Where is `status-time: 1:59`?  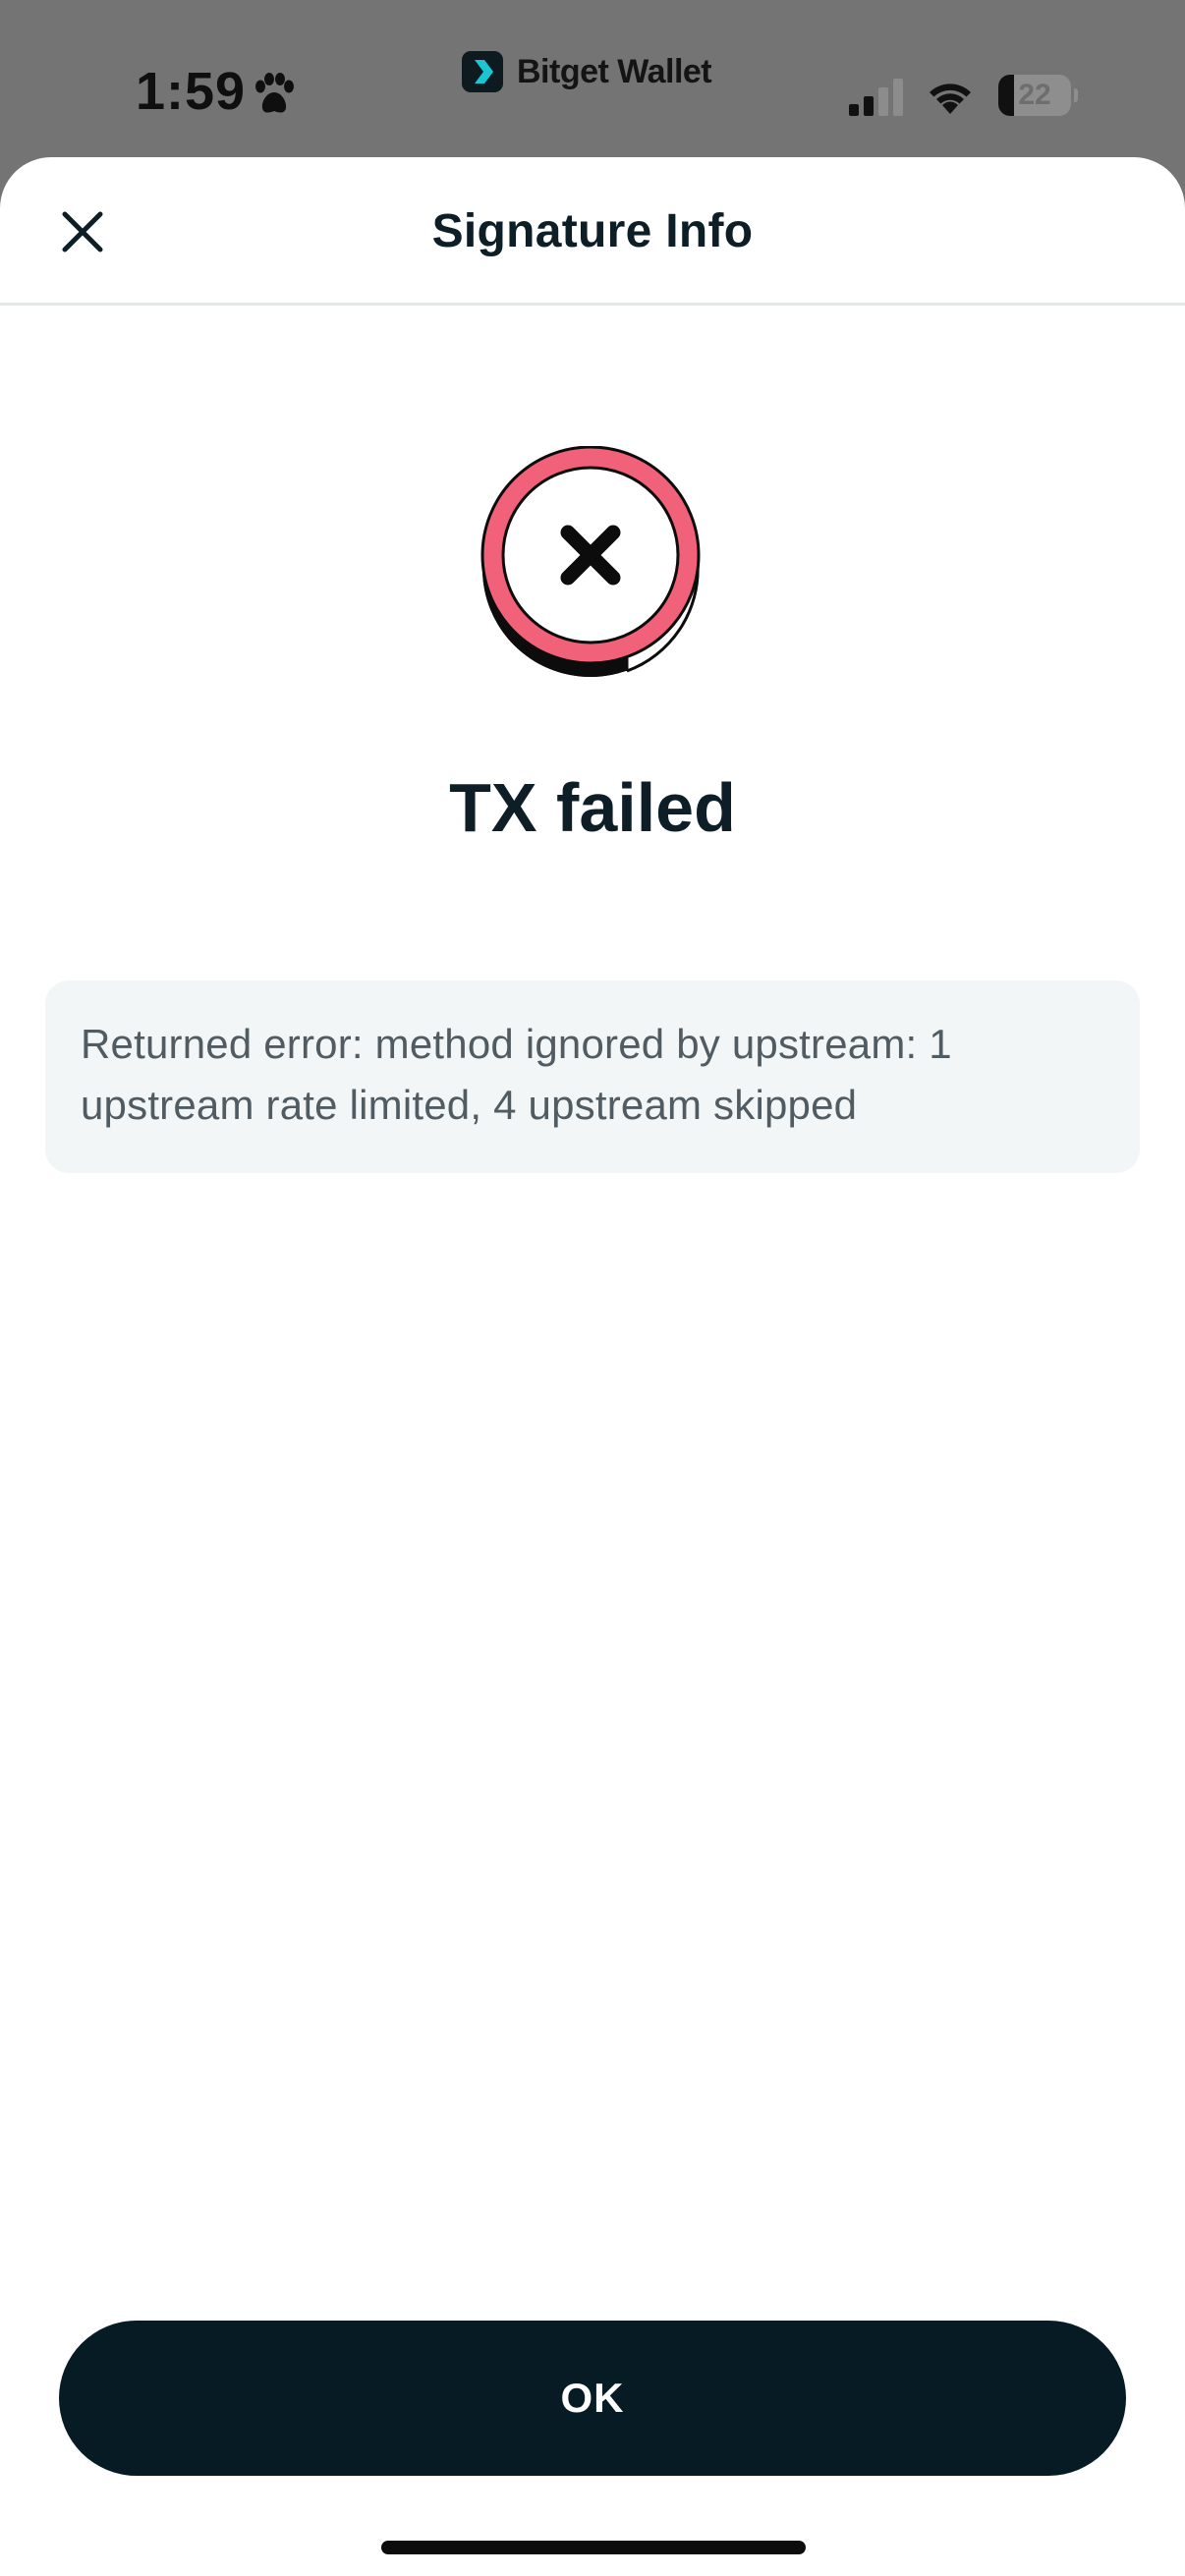
status-time: 1:59 is located at coordinates (192, 91).